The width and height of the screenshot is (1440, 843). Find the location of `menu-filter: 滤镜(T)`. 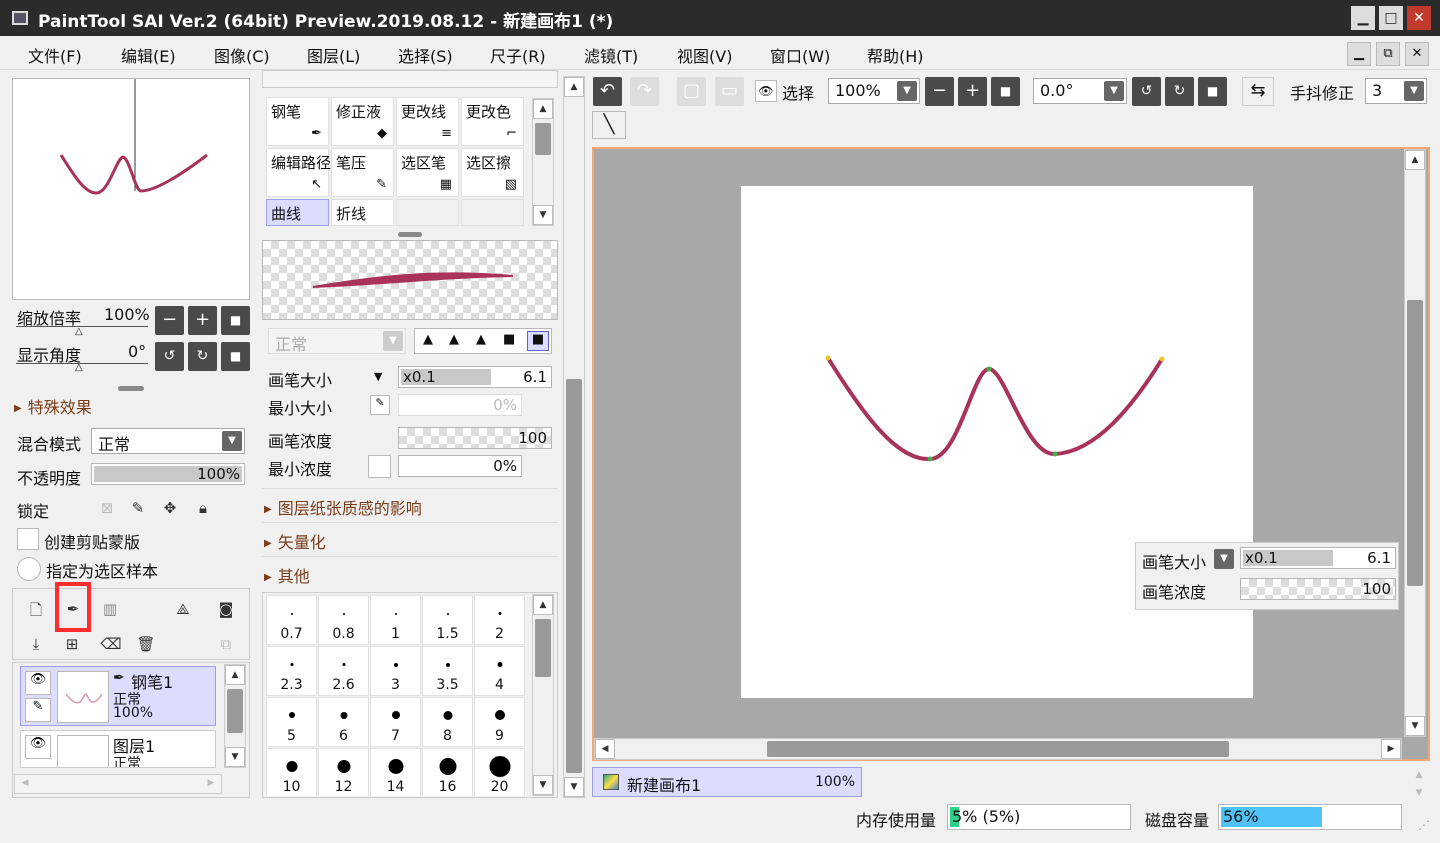

menu-filter: 滤镜(T) is located at coordinates (611, 55).